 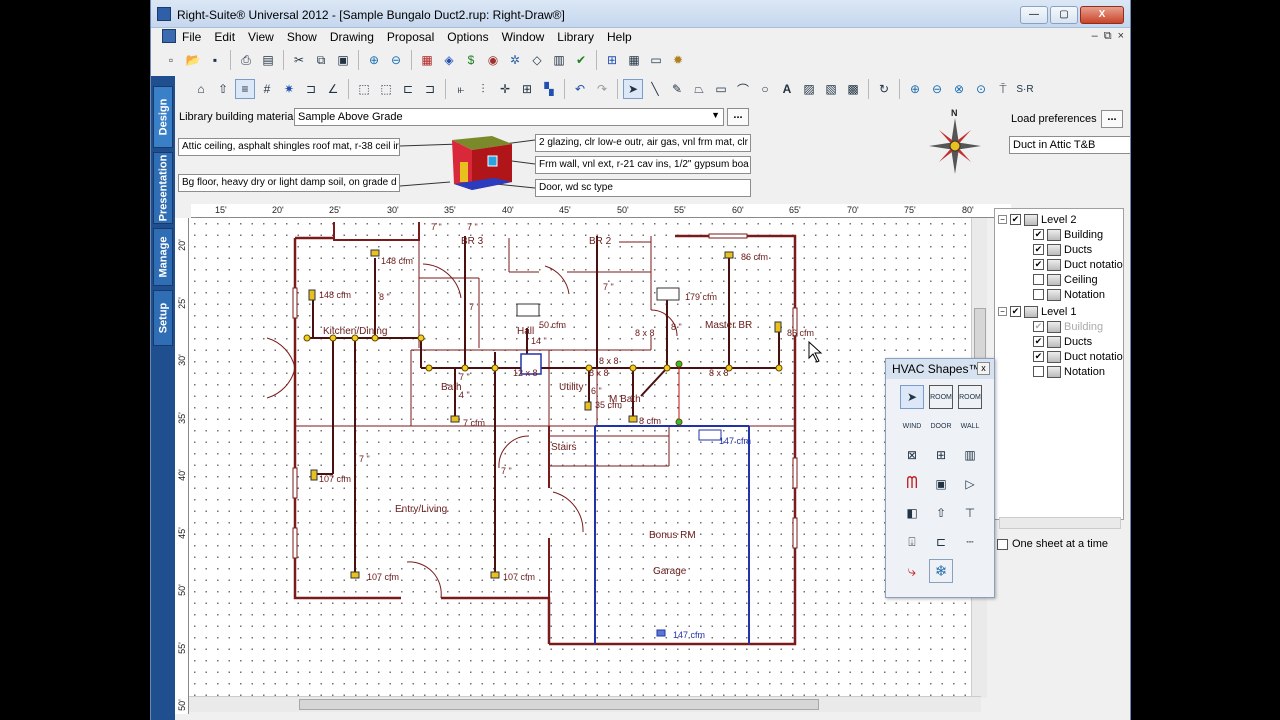 I want to click on hvac-close-button: x, so click(x=983, y=368).